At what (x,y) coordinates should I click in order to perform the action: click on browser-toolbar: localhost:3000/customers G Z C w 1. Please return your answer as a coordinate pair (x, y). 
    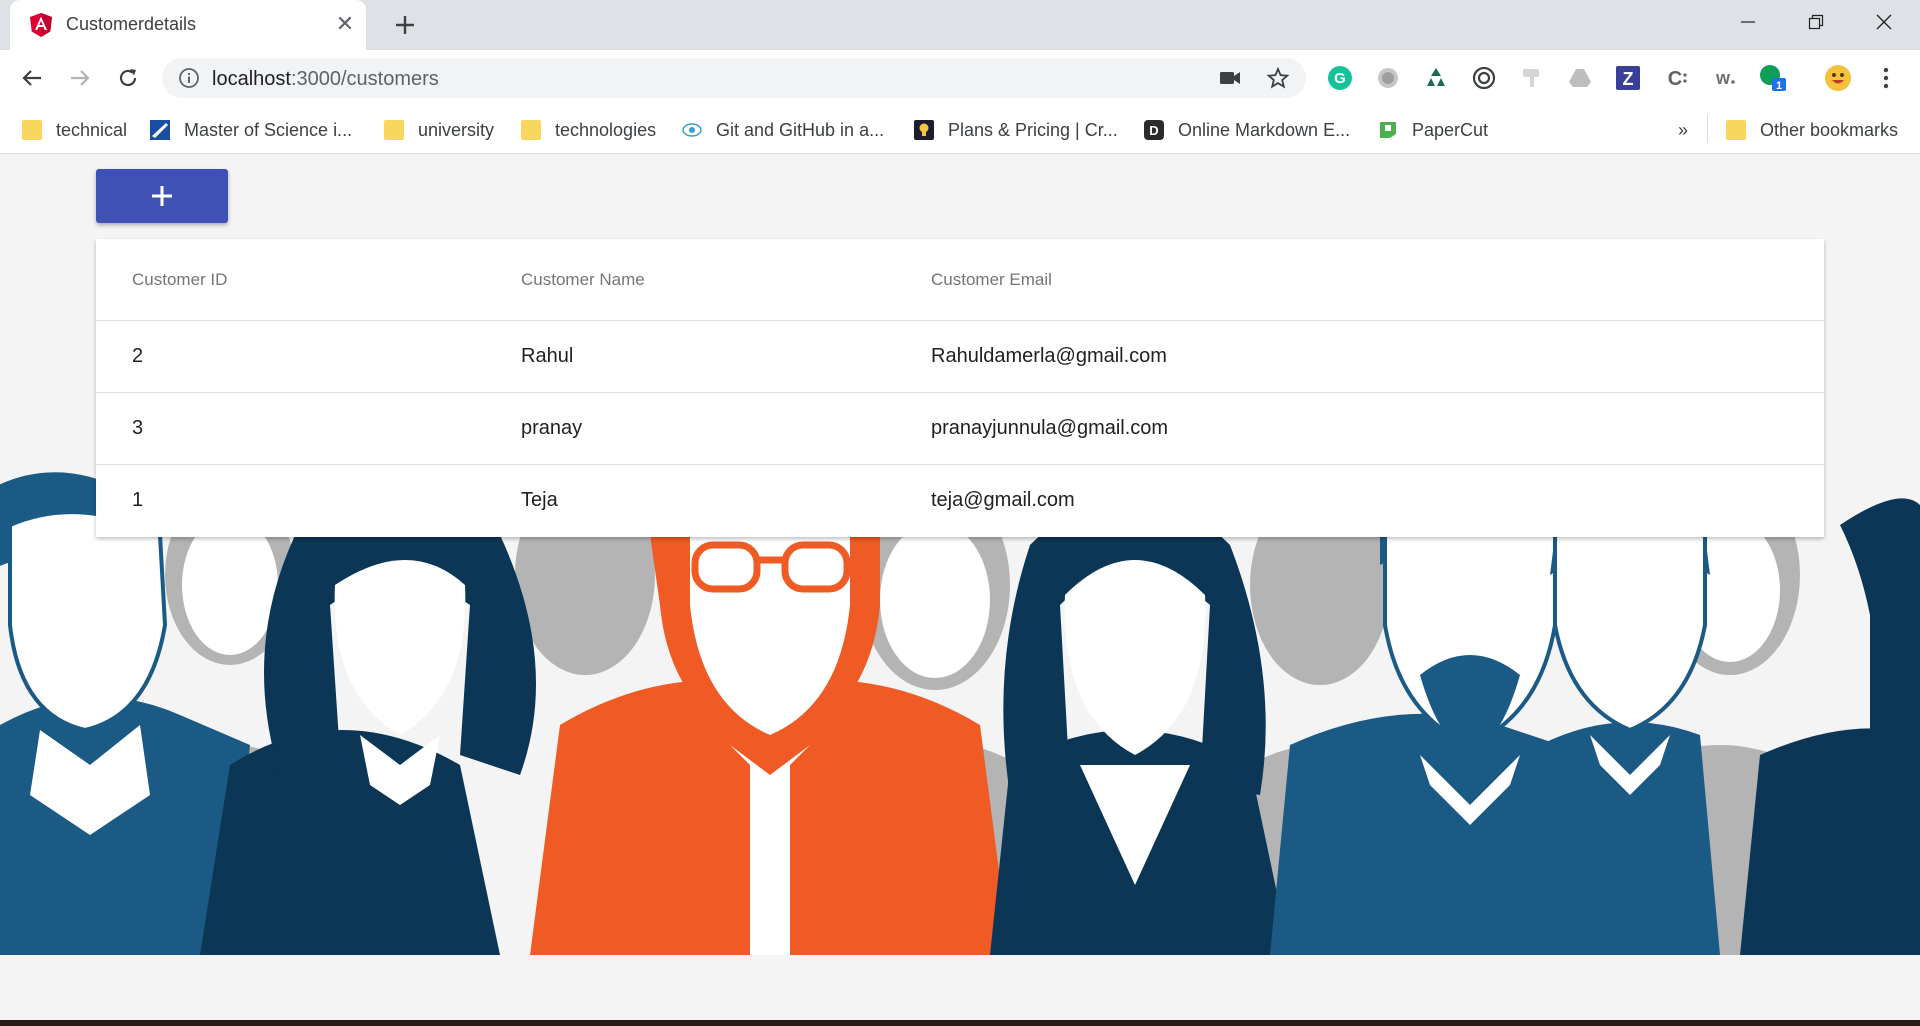
    Looking at the image, I should click on (960, 78).